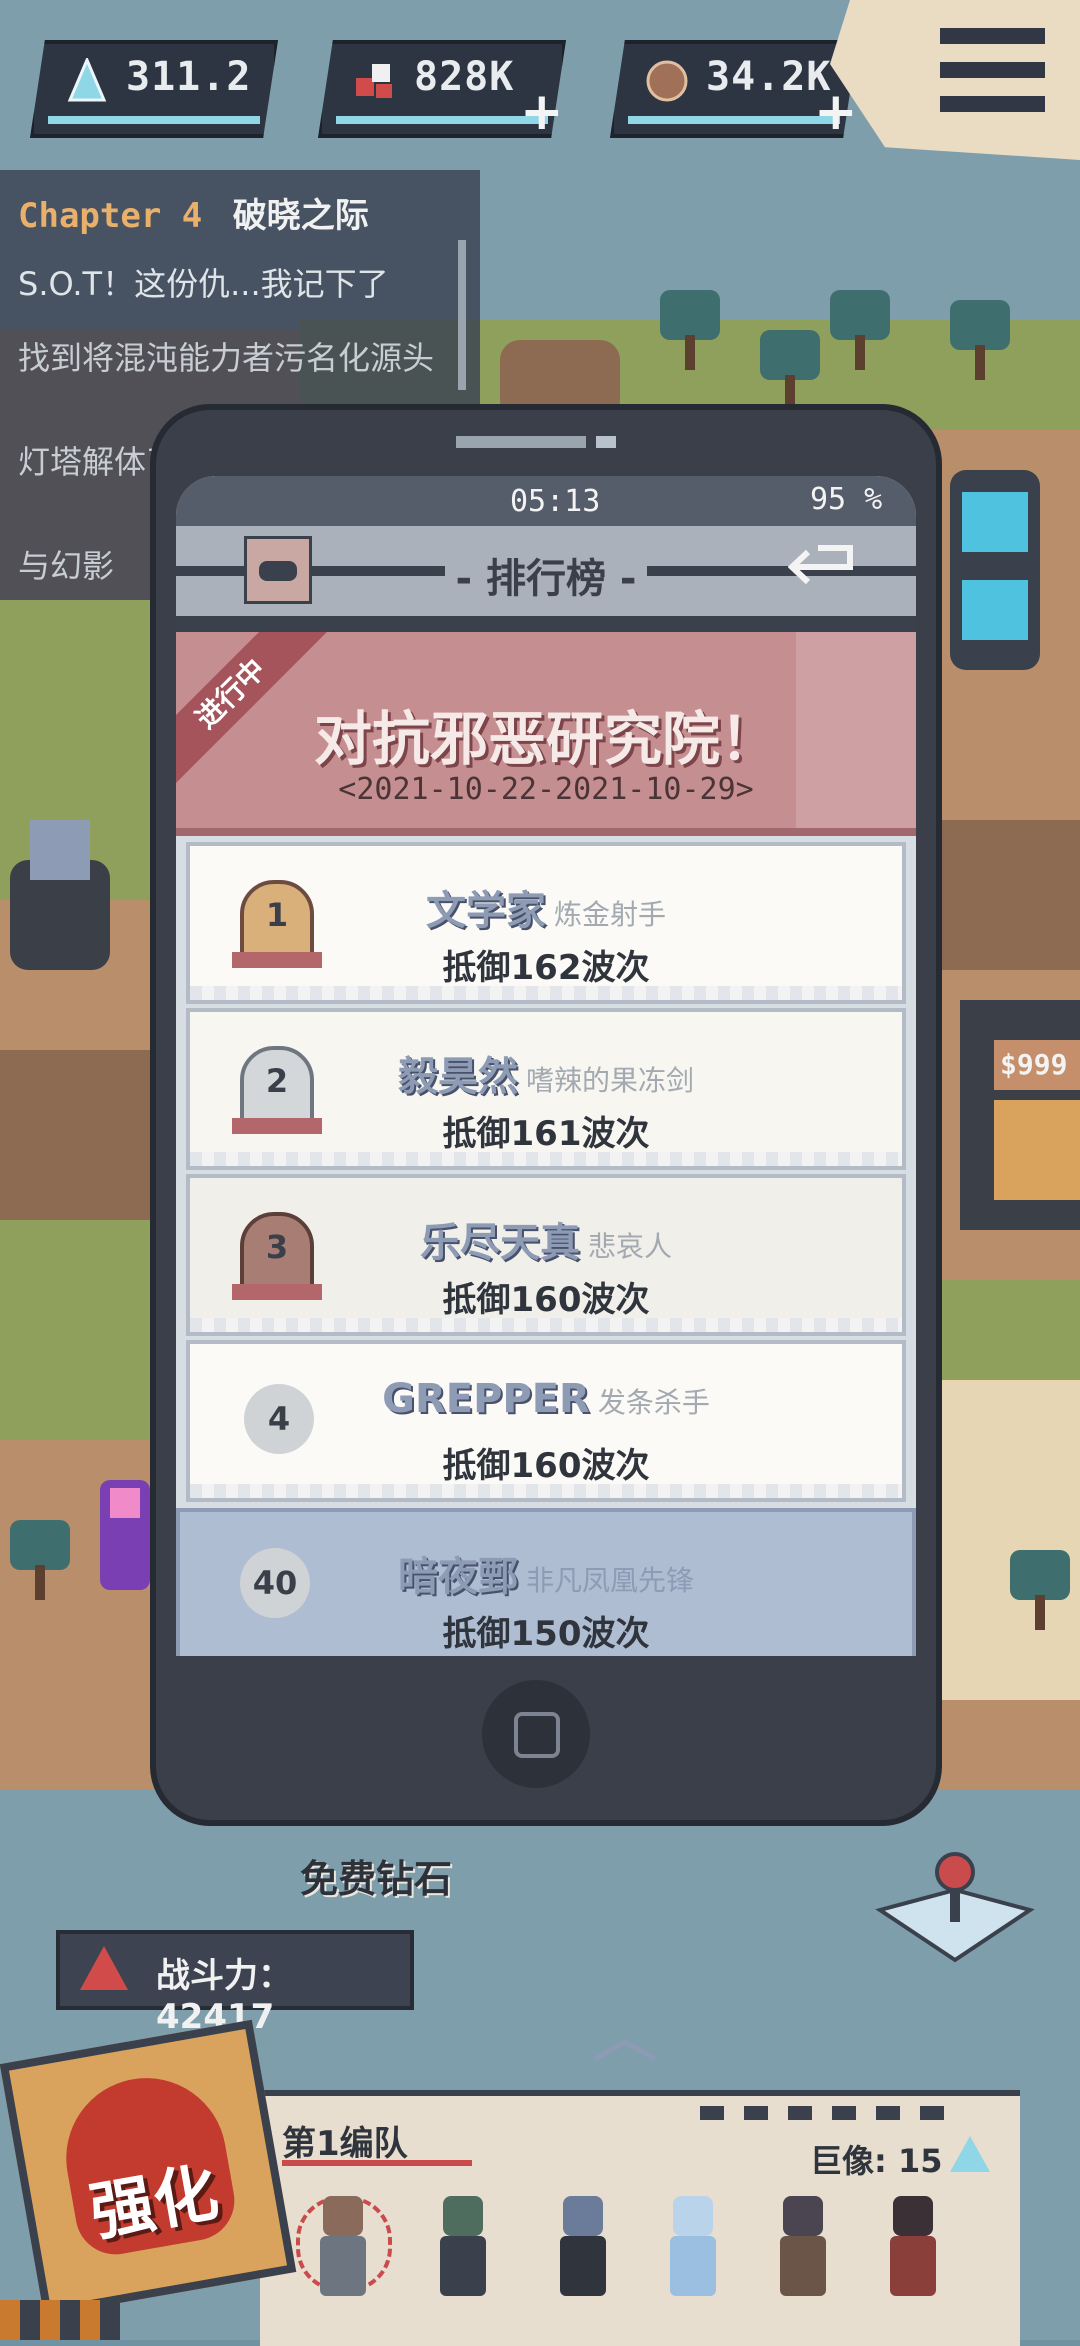 Image resolution: width=1080 pixels, height=2346 pixels. What do you see at coordinates (824, 567) in the screenshot?
I see `back-icon` at bounding box center [824, 567].